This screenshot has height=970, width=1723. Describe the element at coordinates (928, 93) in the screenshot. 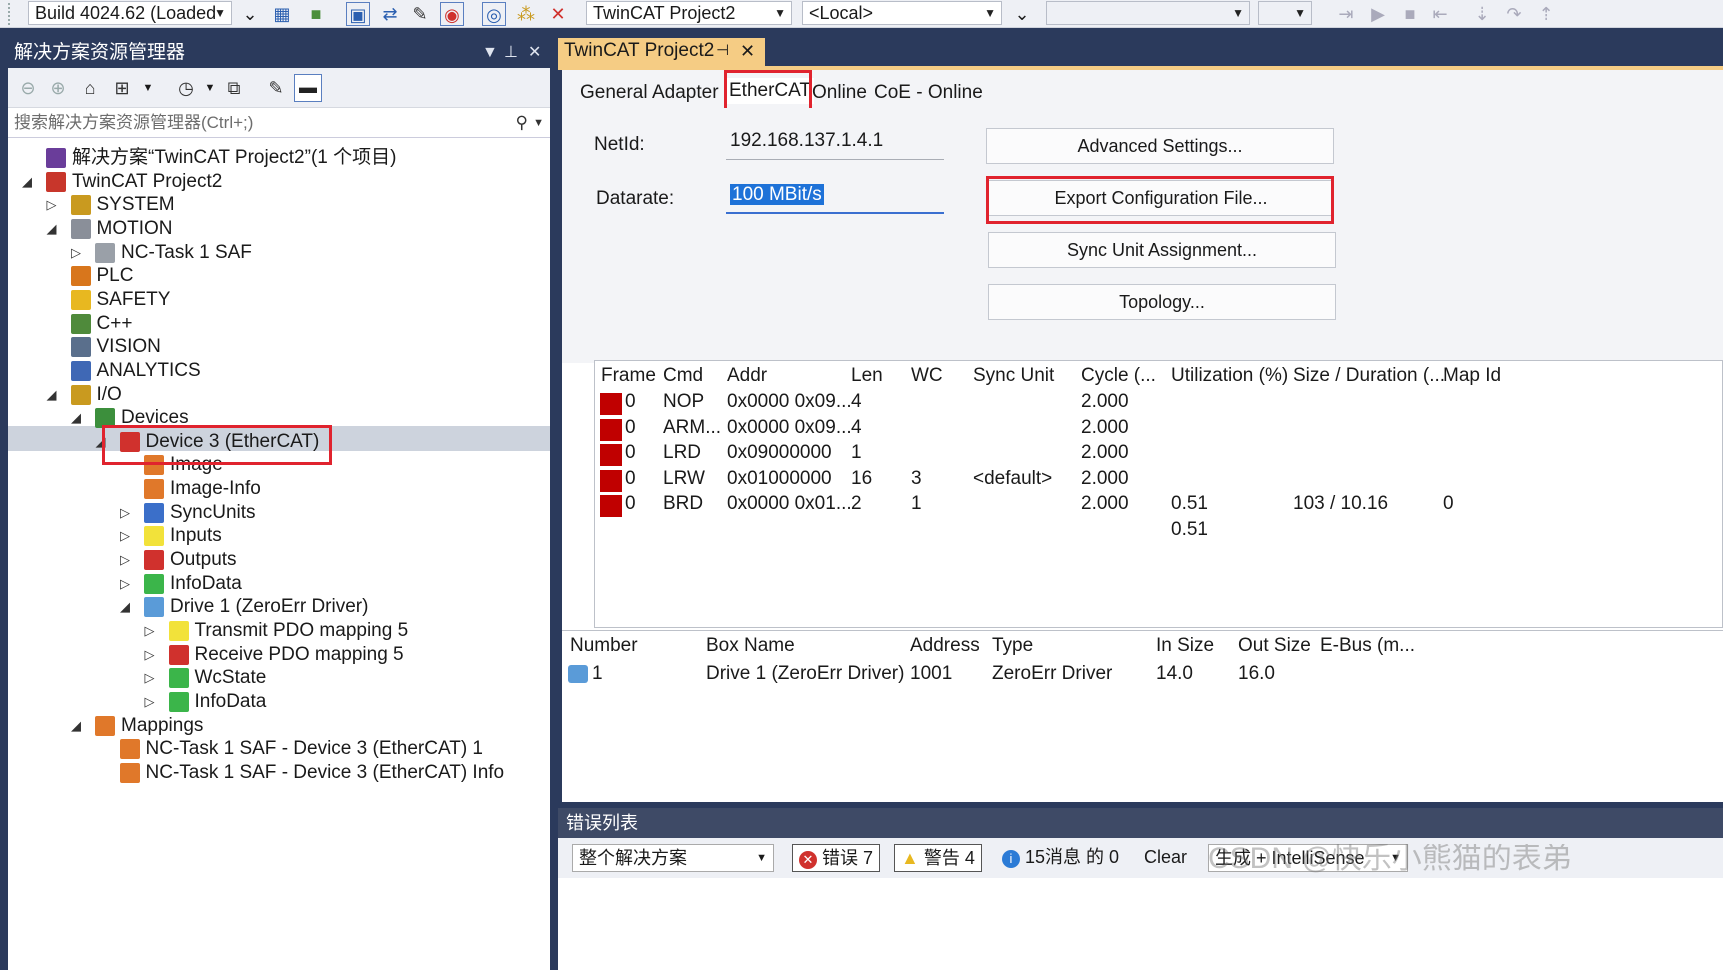

I see `tab-coe-online: CoE - Online` at that location.